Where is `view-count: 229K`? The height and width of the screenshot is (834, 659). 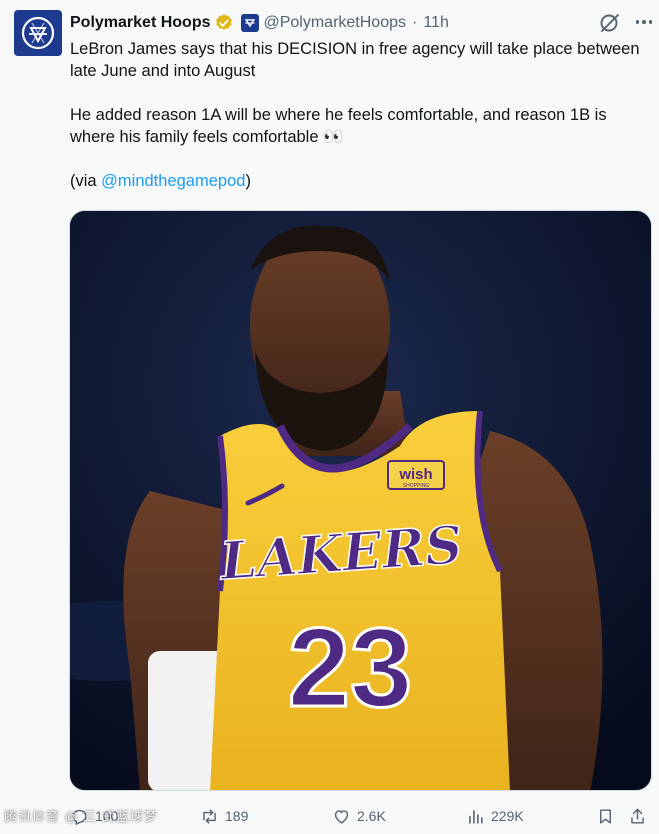
view-count: 229K is located at coordinates (507, 816).